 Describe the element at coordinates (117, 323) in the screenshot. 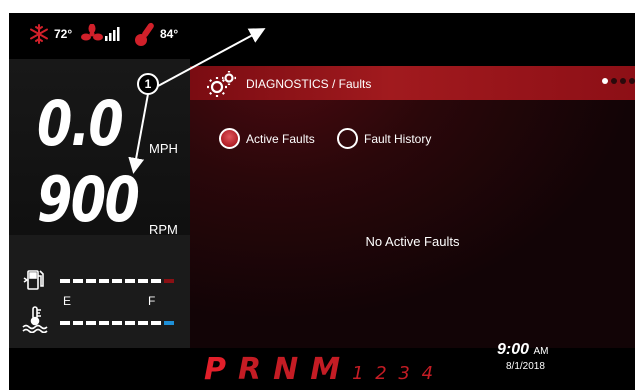

I see `coolant-gauge` at that location.